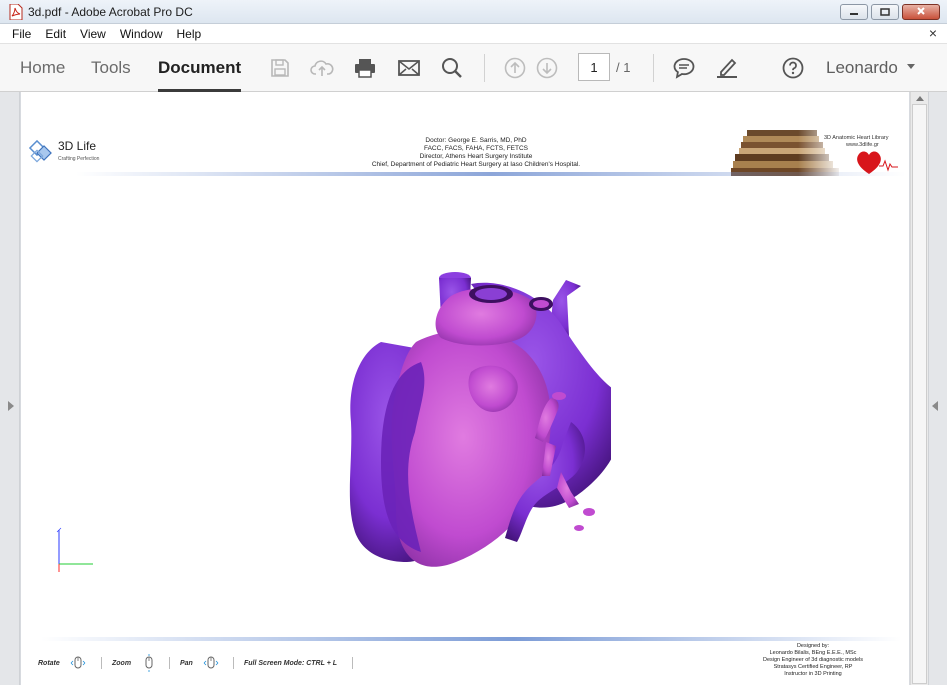  What do you see at coordinates (200, 68) in the screenshot?
I see `tab-document: Document` at bounding box center [200, 68].